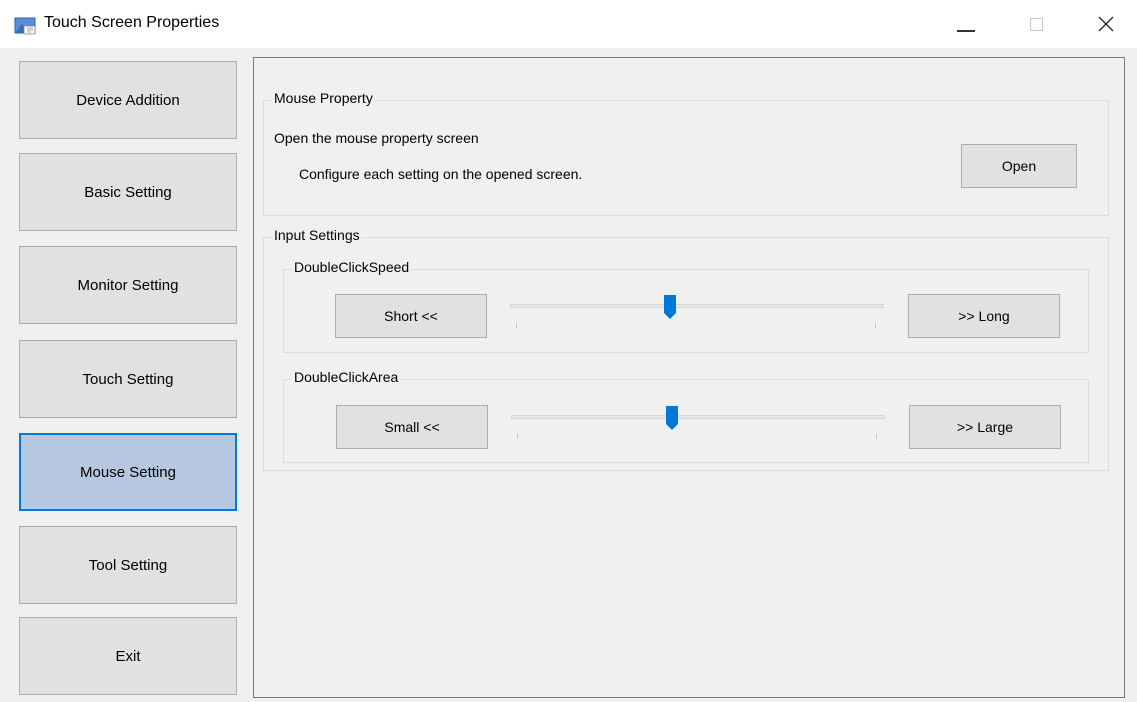  Describe the element at coordinates (670, 307) in the screenshot. I see `double-click-speed-slider-thumb` at that location.